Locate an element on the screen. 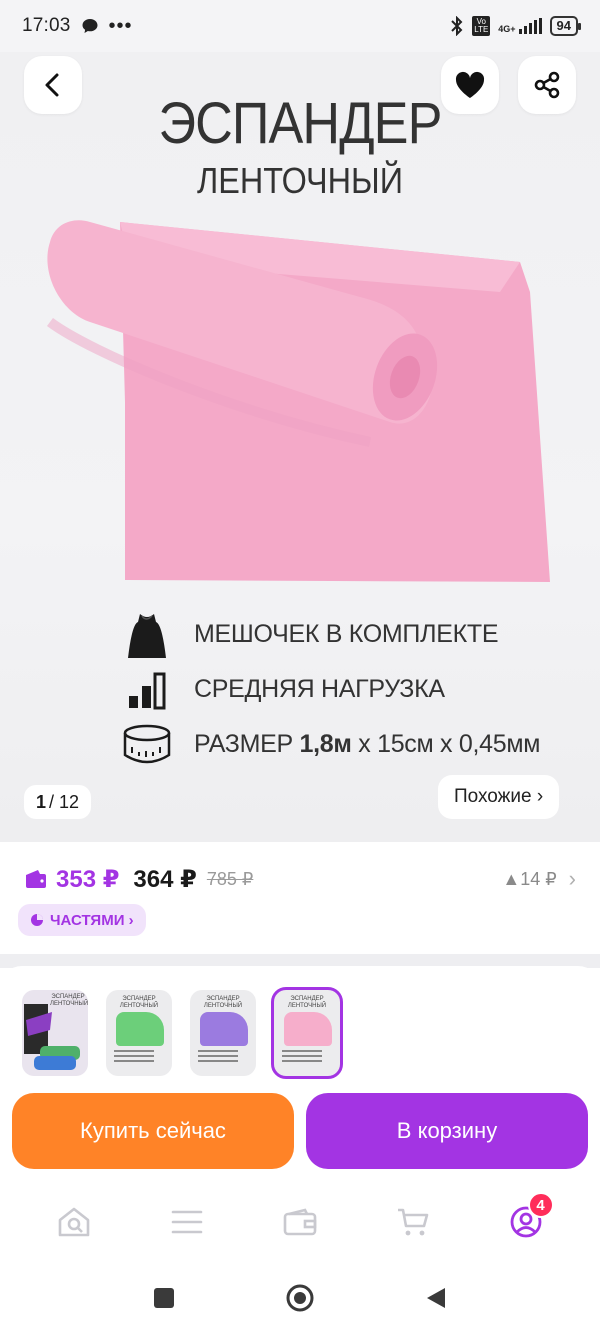 Image resolution: width=600 pixels, height=1333 pixels. system-navigation is located at coordinates (300, 1297).